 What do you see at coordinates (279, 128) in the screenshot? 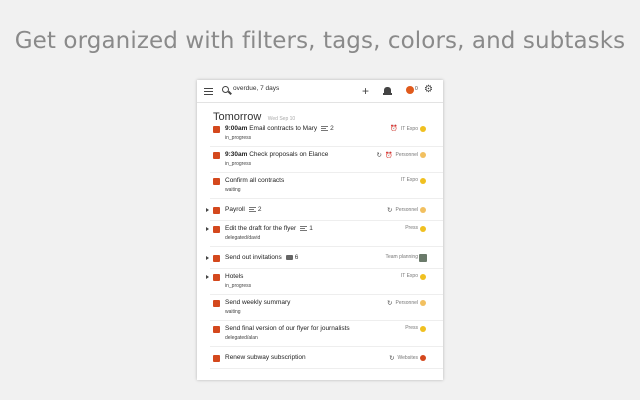
I see `task-title: 9:00am Email contracts to Mary 2` at bounding box center [279, 128].